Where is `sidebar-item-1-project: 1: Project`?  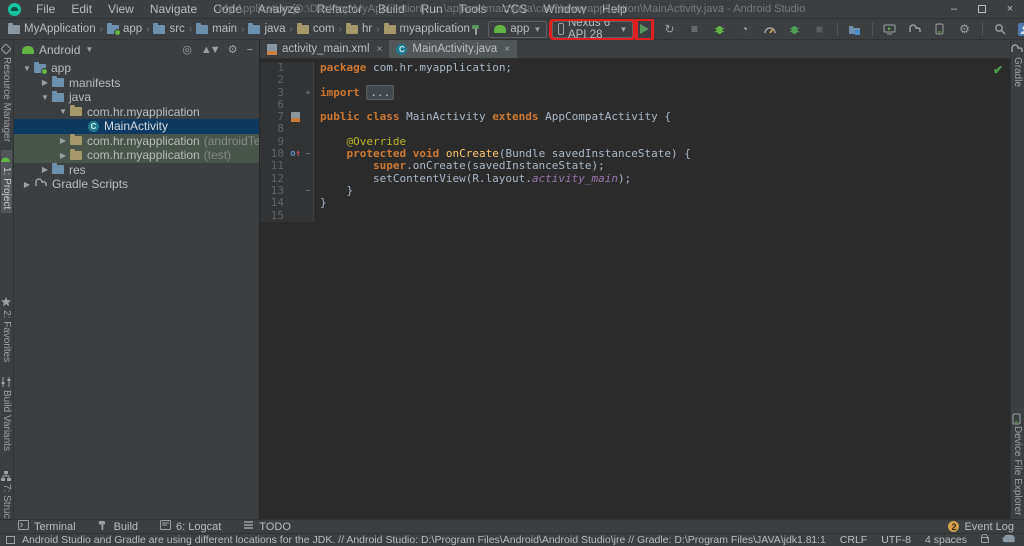
sidebar-item-1-project: 1: Project is located at coordinates (6, 182).